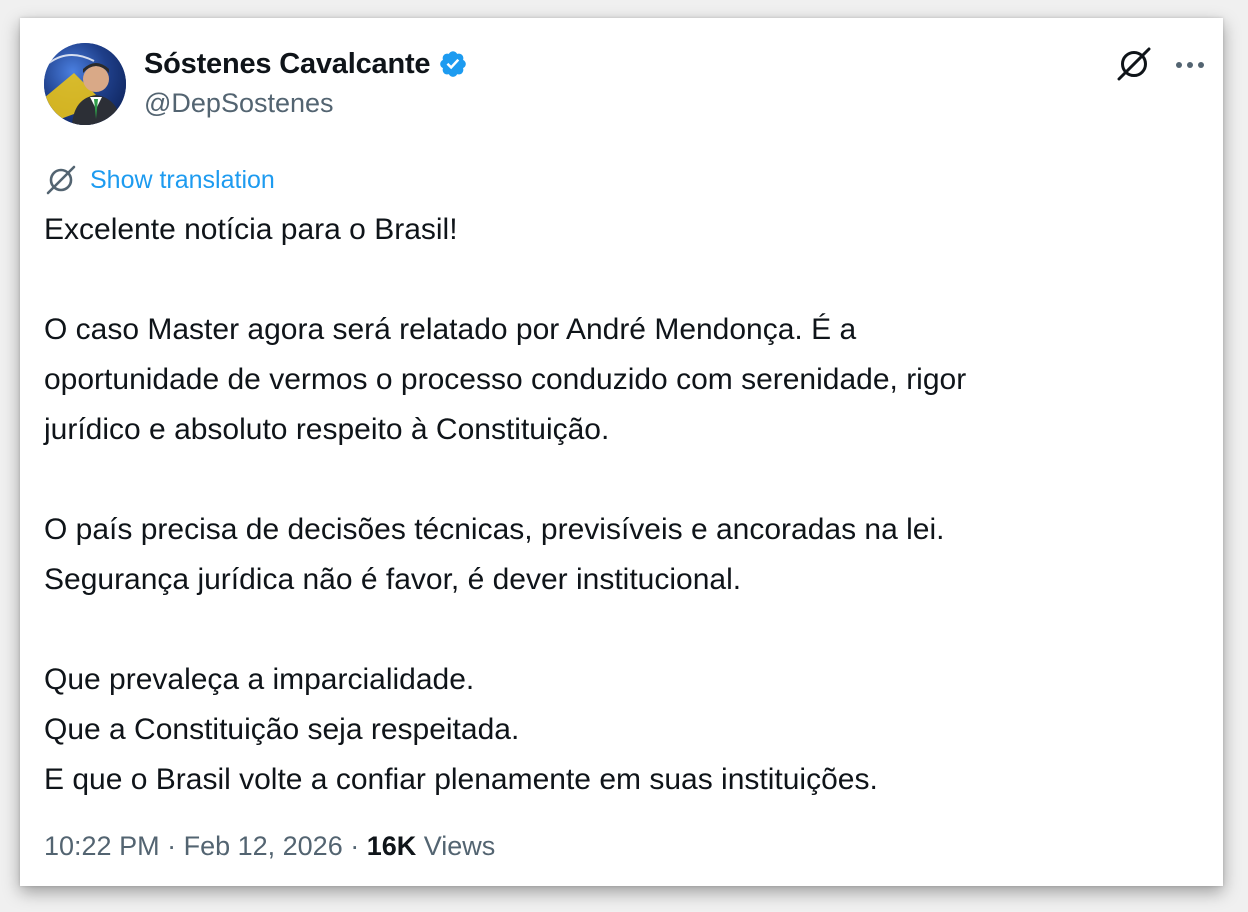  I want to click on grok-button, so click(1134, 66).